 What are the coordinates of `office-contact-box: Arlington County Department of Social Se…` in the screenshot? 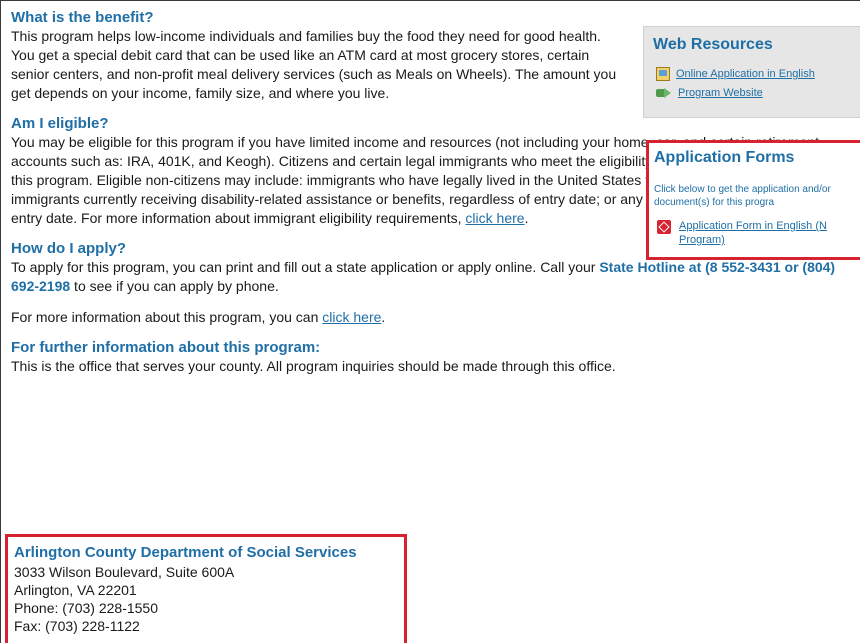 It's located at (206, 588).